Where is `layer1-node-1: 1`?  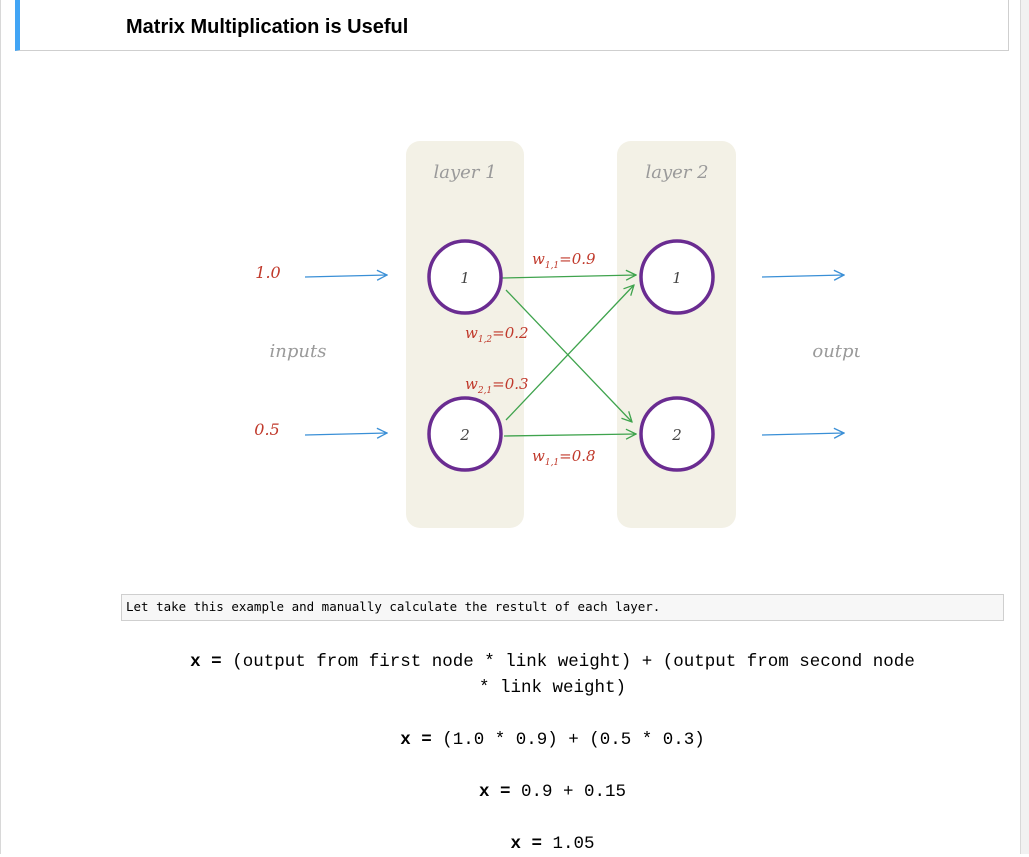 layer1-node-1: 1 is located at coordinates (465, 277).